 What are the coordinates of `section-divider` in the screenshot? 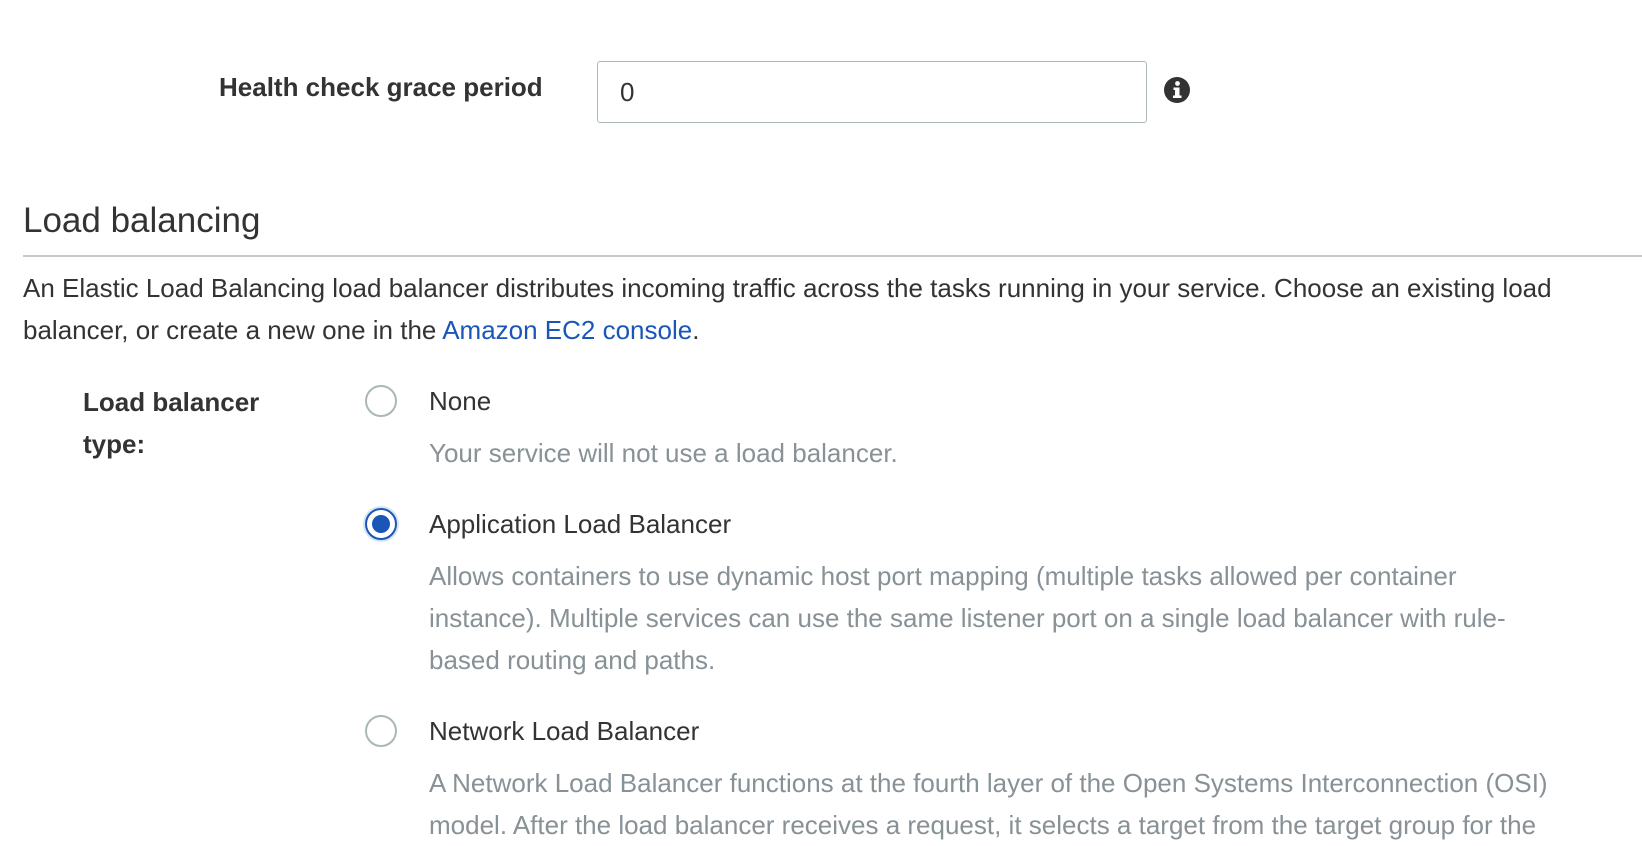 It's located at (832, 256).